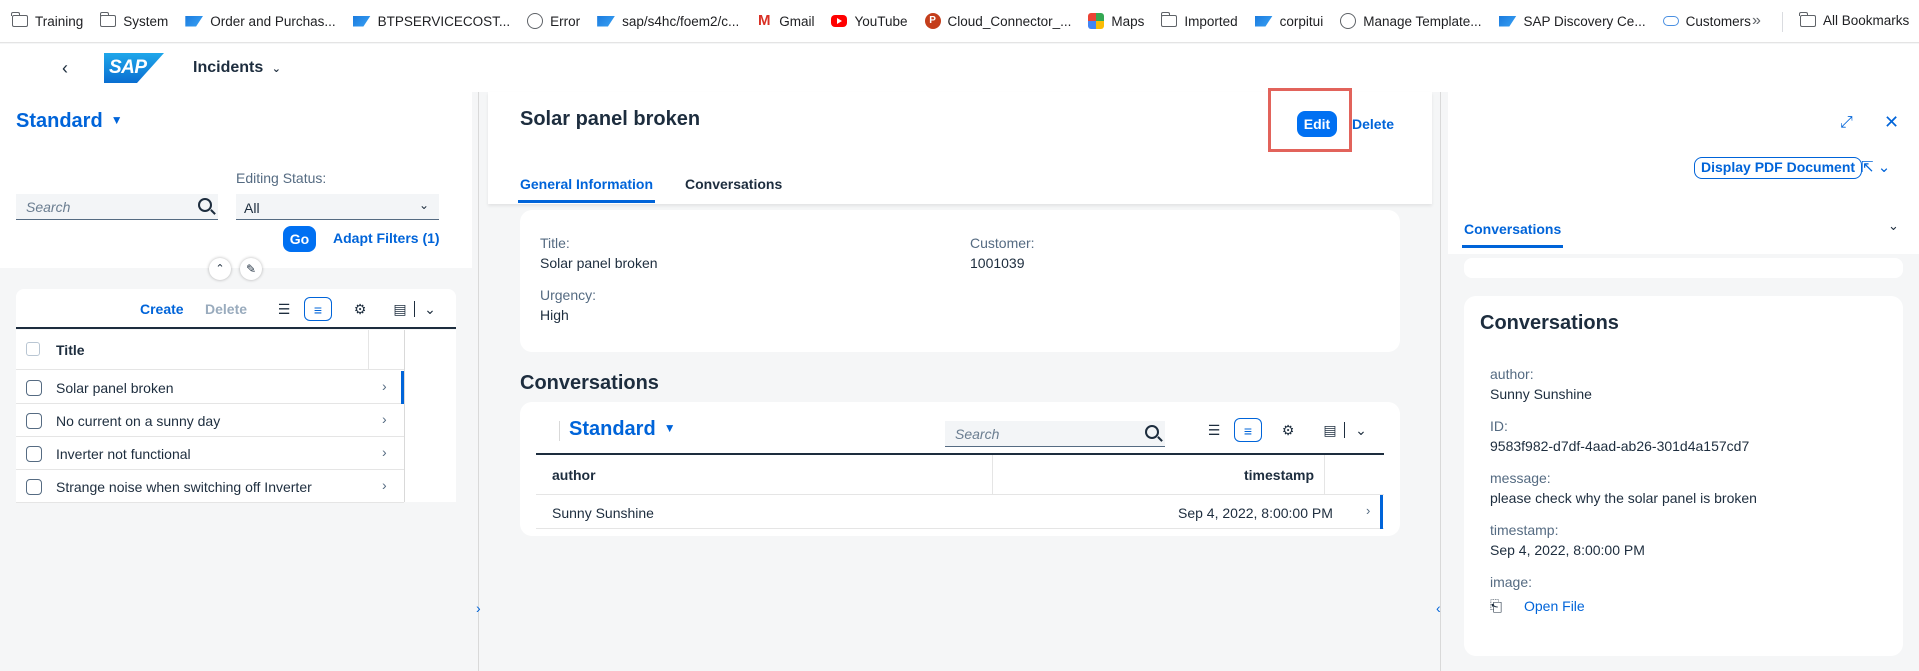 Image resolution: width=1919 pixels, height=671 pixels. Describe the element at coordinates (869, 21) in the screenshot. I see `bookmark-youtube: YouTube` at that location.